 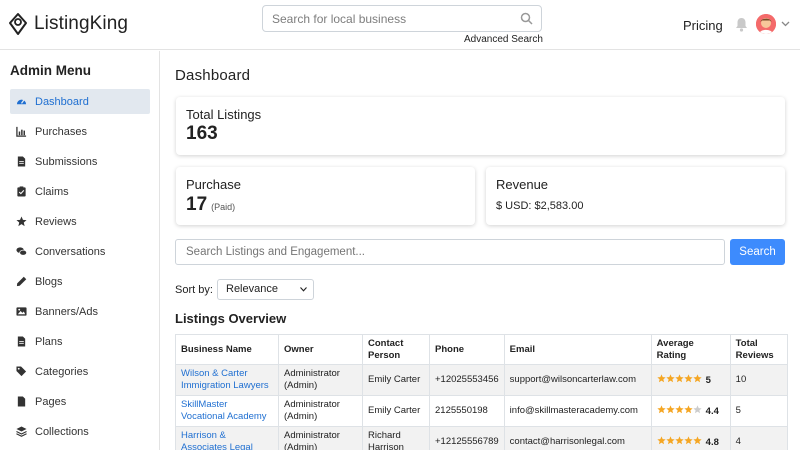 I want to click on rating-value: 4.4, so click(x=712, y=411).